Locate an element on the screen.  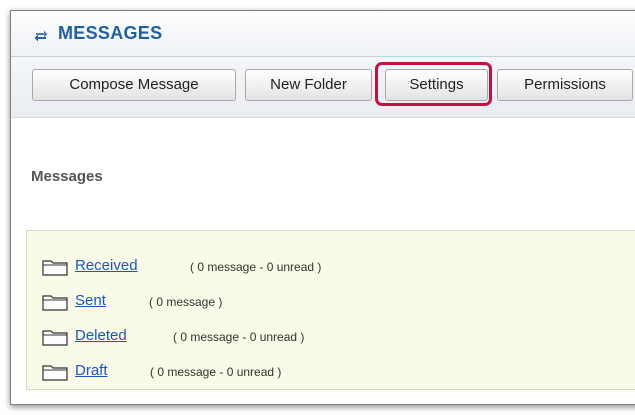
folder-info-sent: ( 0 message ) is located at coordinates (186, 302).